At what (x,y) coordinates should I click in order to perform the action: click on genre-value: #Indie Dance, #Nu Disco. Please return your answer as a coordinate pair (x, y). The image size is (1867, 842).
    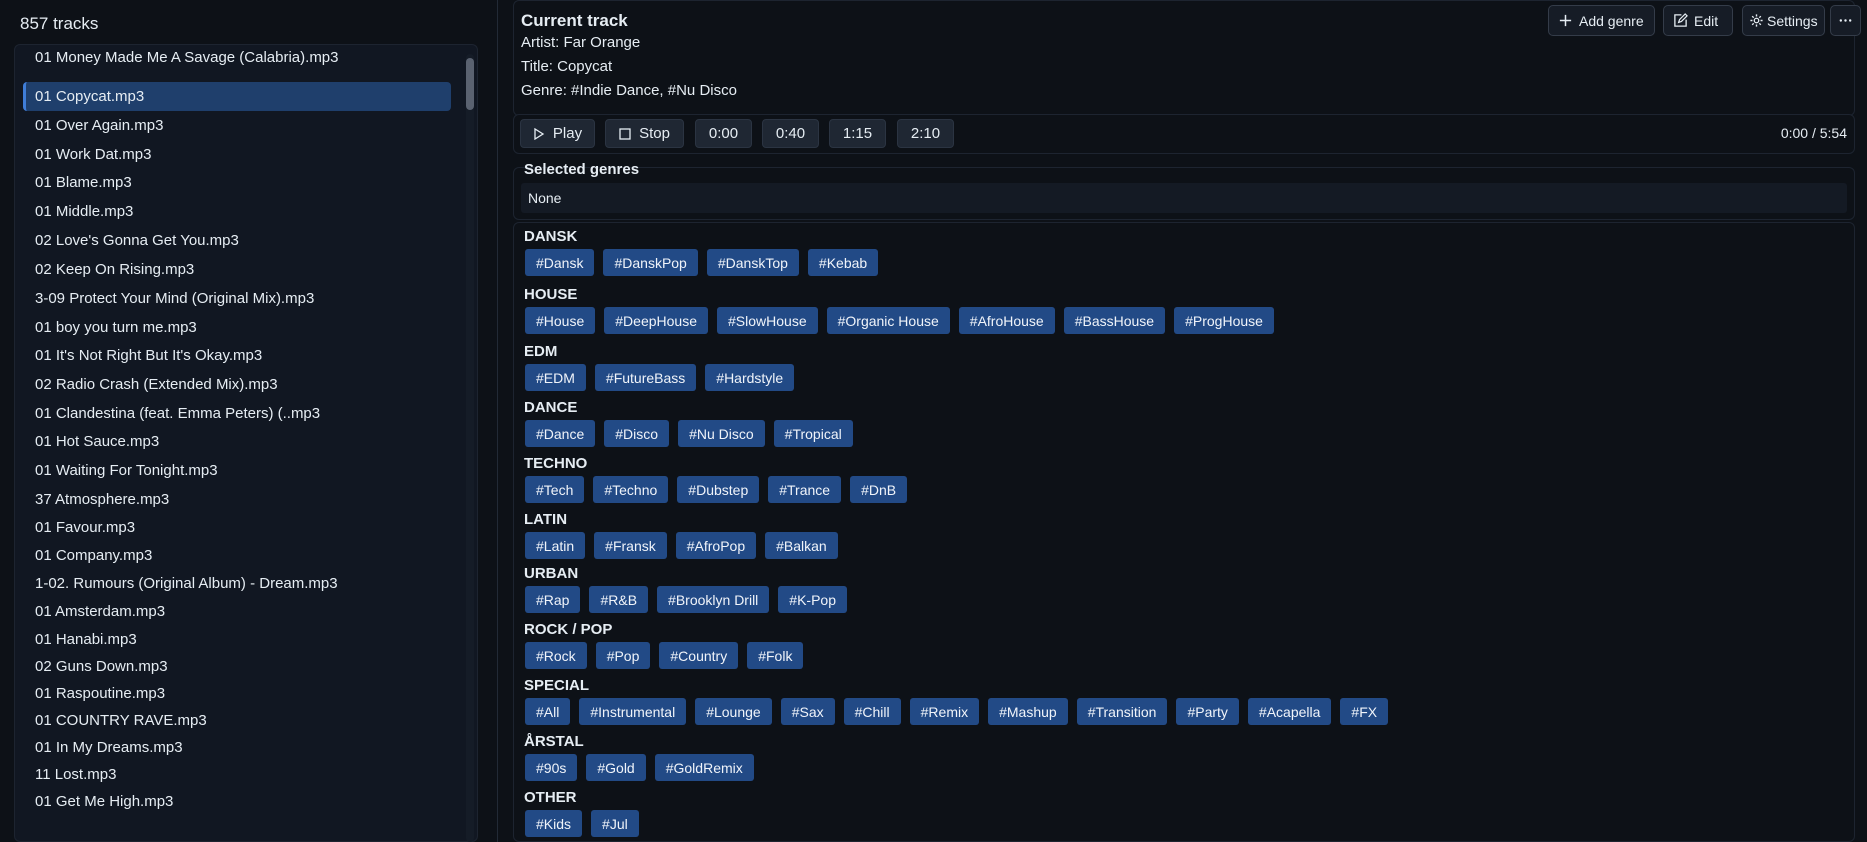
    Looking at the image, I should click on (654, 90).